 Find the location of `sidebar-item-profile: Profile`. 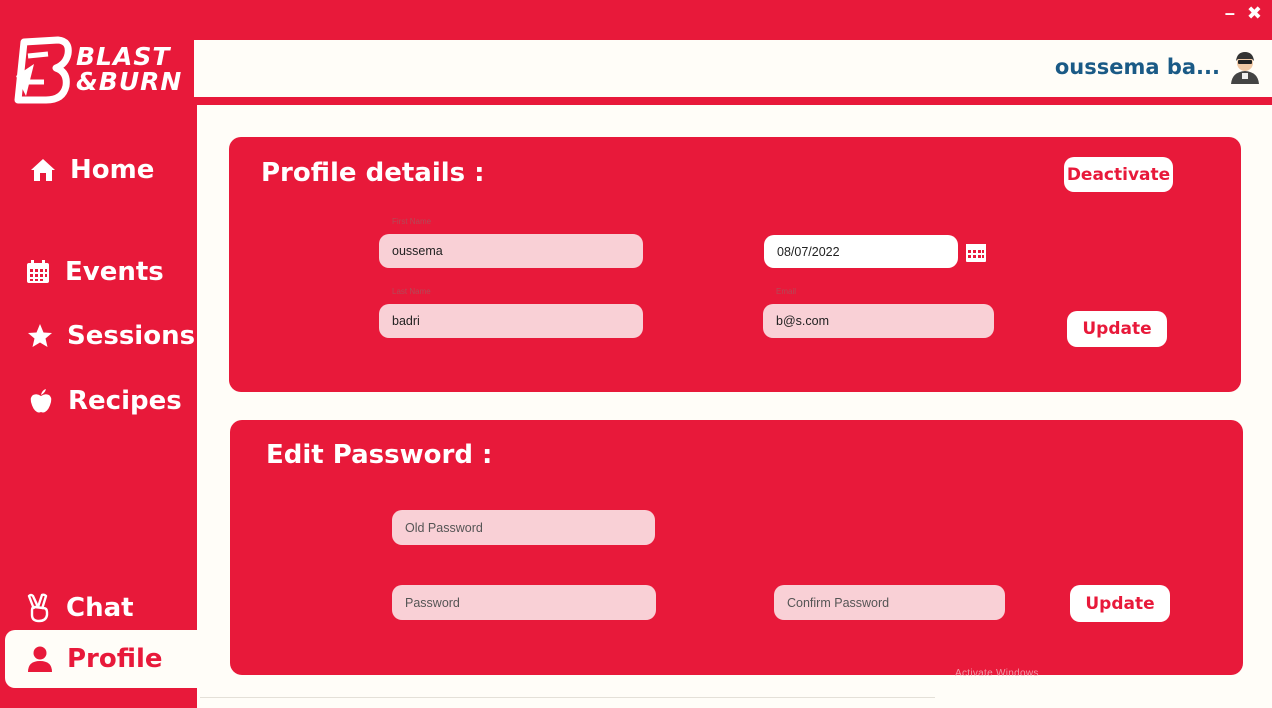

sidebar-item-profile: Profile is located at coordinates (101, 659).